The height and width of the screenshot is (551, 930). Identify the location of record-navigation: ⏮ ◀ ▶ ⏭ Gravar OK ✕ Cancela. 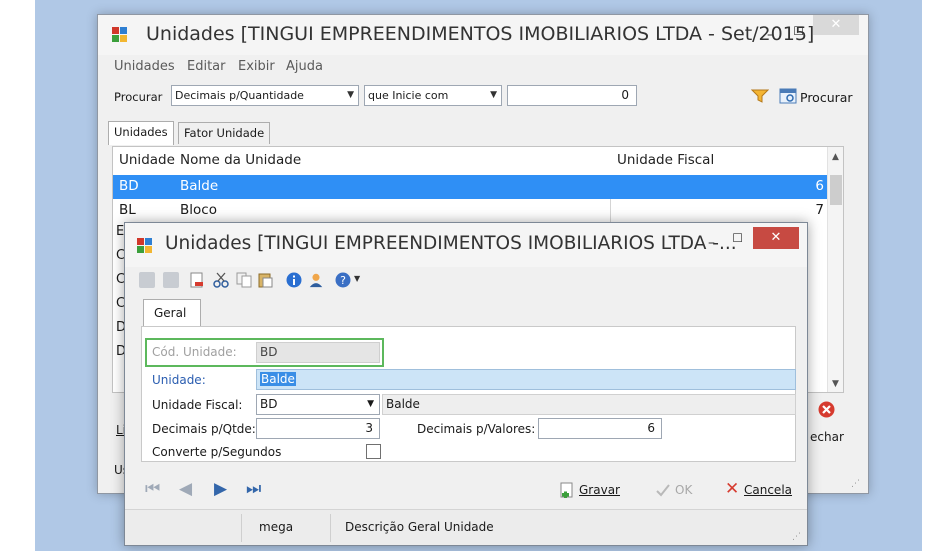
(466, 489).